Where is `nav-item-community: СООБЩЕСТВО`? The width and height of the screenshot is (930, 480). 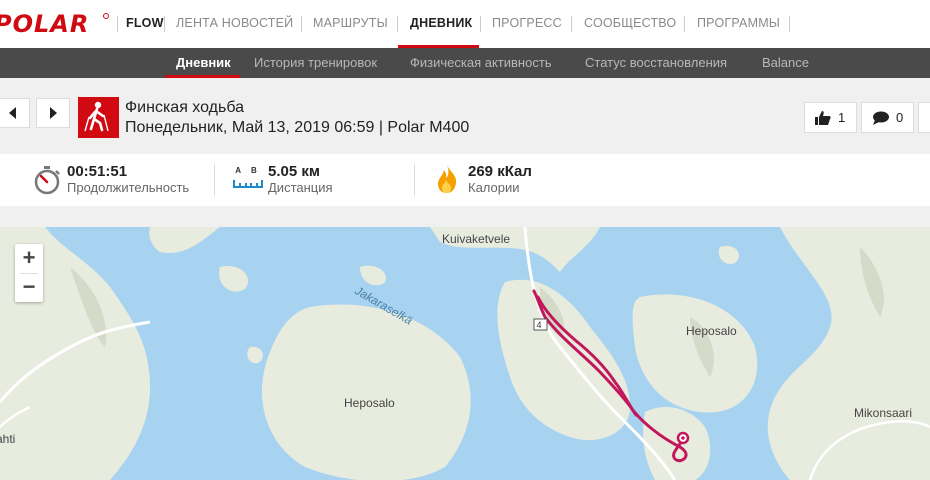 nav-item-community: СООБЩЕСТВО is located at coordinates (630, 24).